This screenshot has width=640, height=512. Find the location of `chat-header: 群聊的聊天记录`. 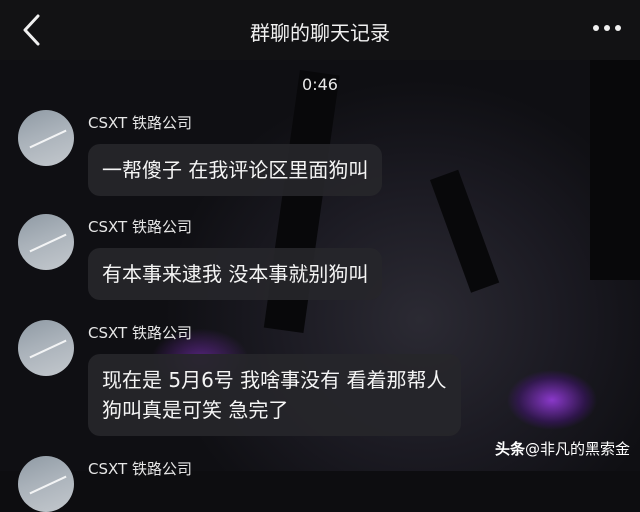

chat-header: 群聊的聊天记录 is located at coordinates (320, 30).